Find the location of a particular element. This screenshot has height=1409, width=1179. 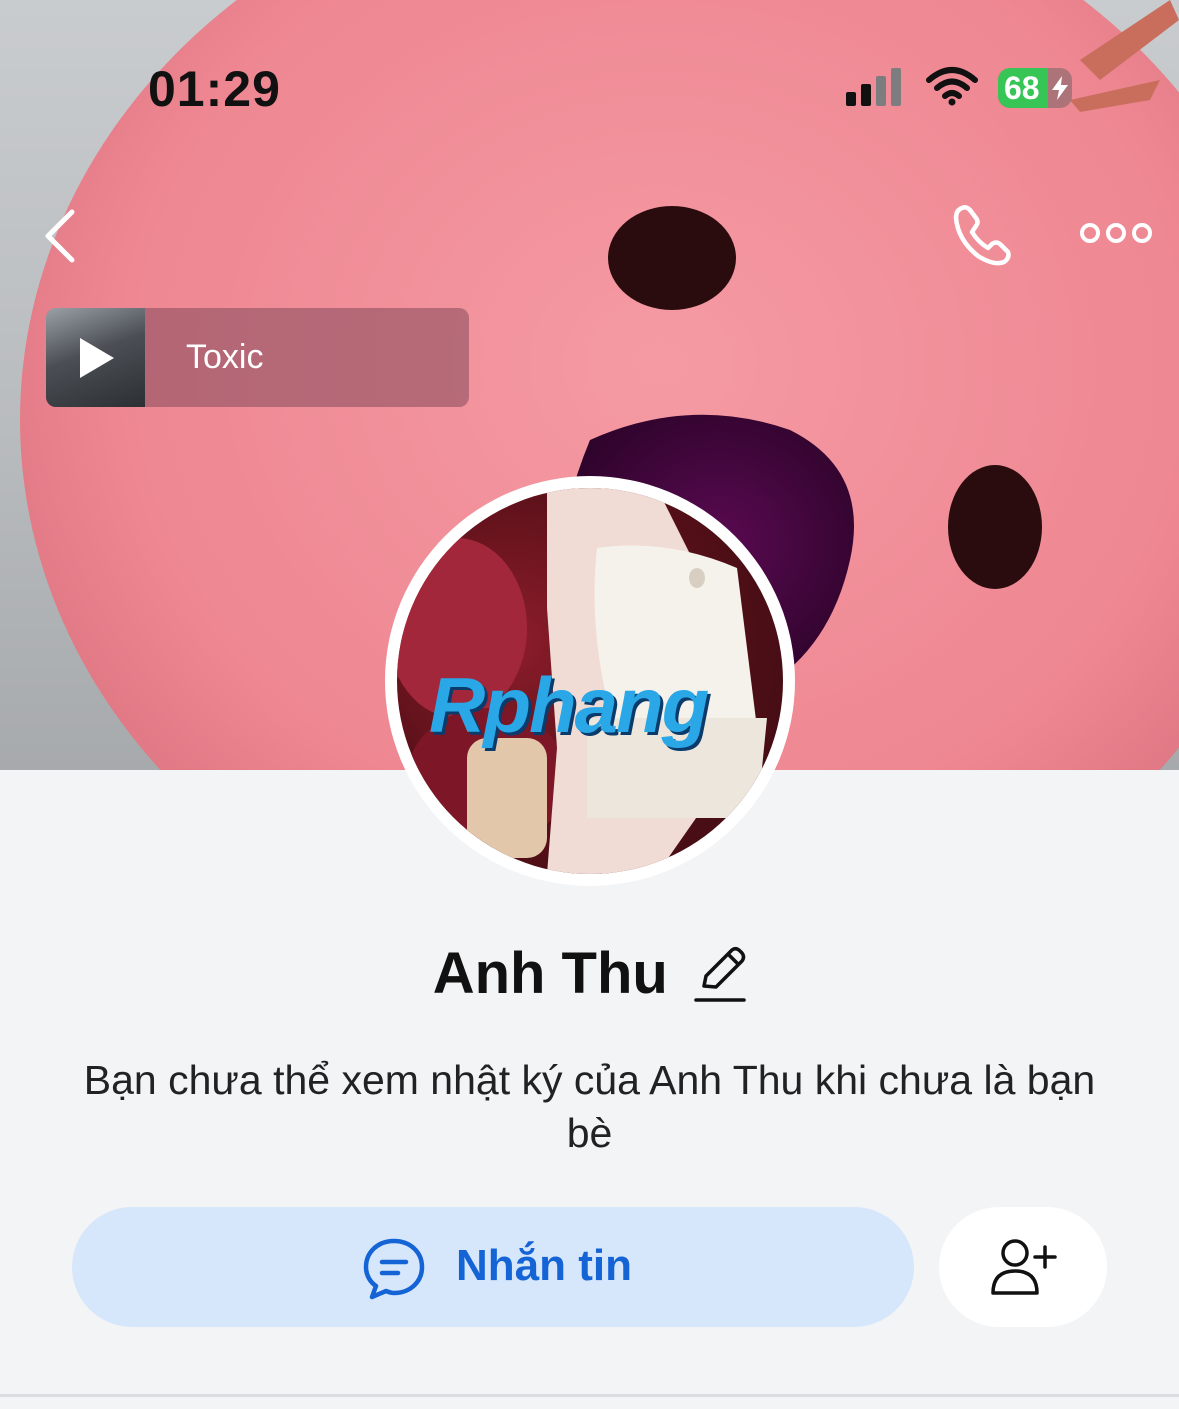

avatar-photo: Rphang is located at coordinates (590, 681).